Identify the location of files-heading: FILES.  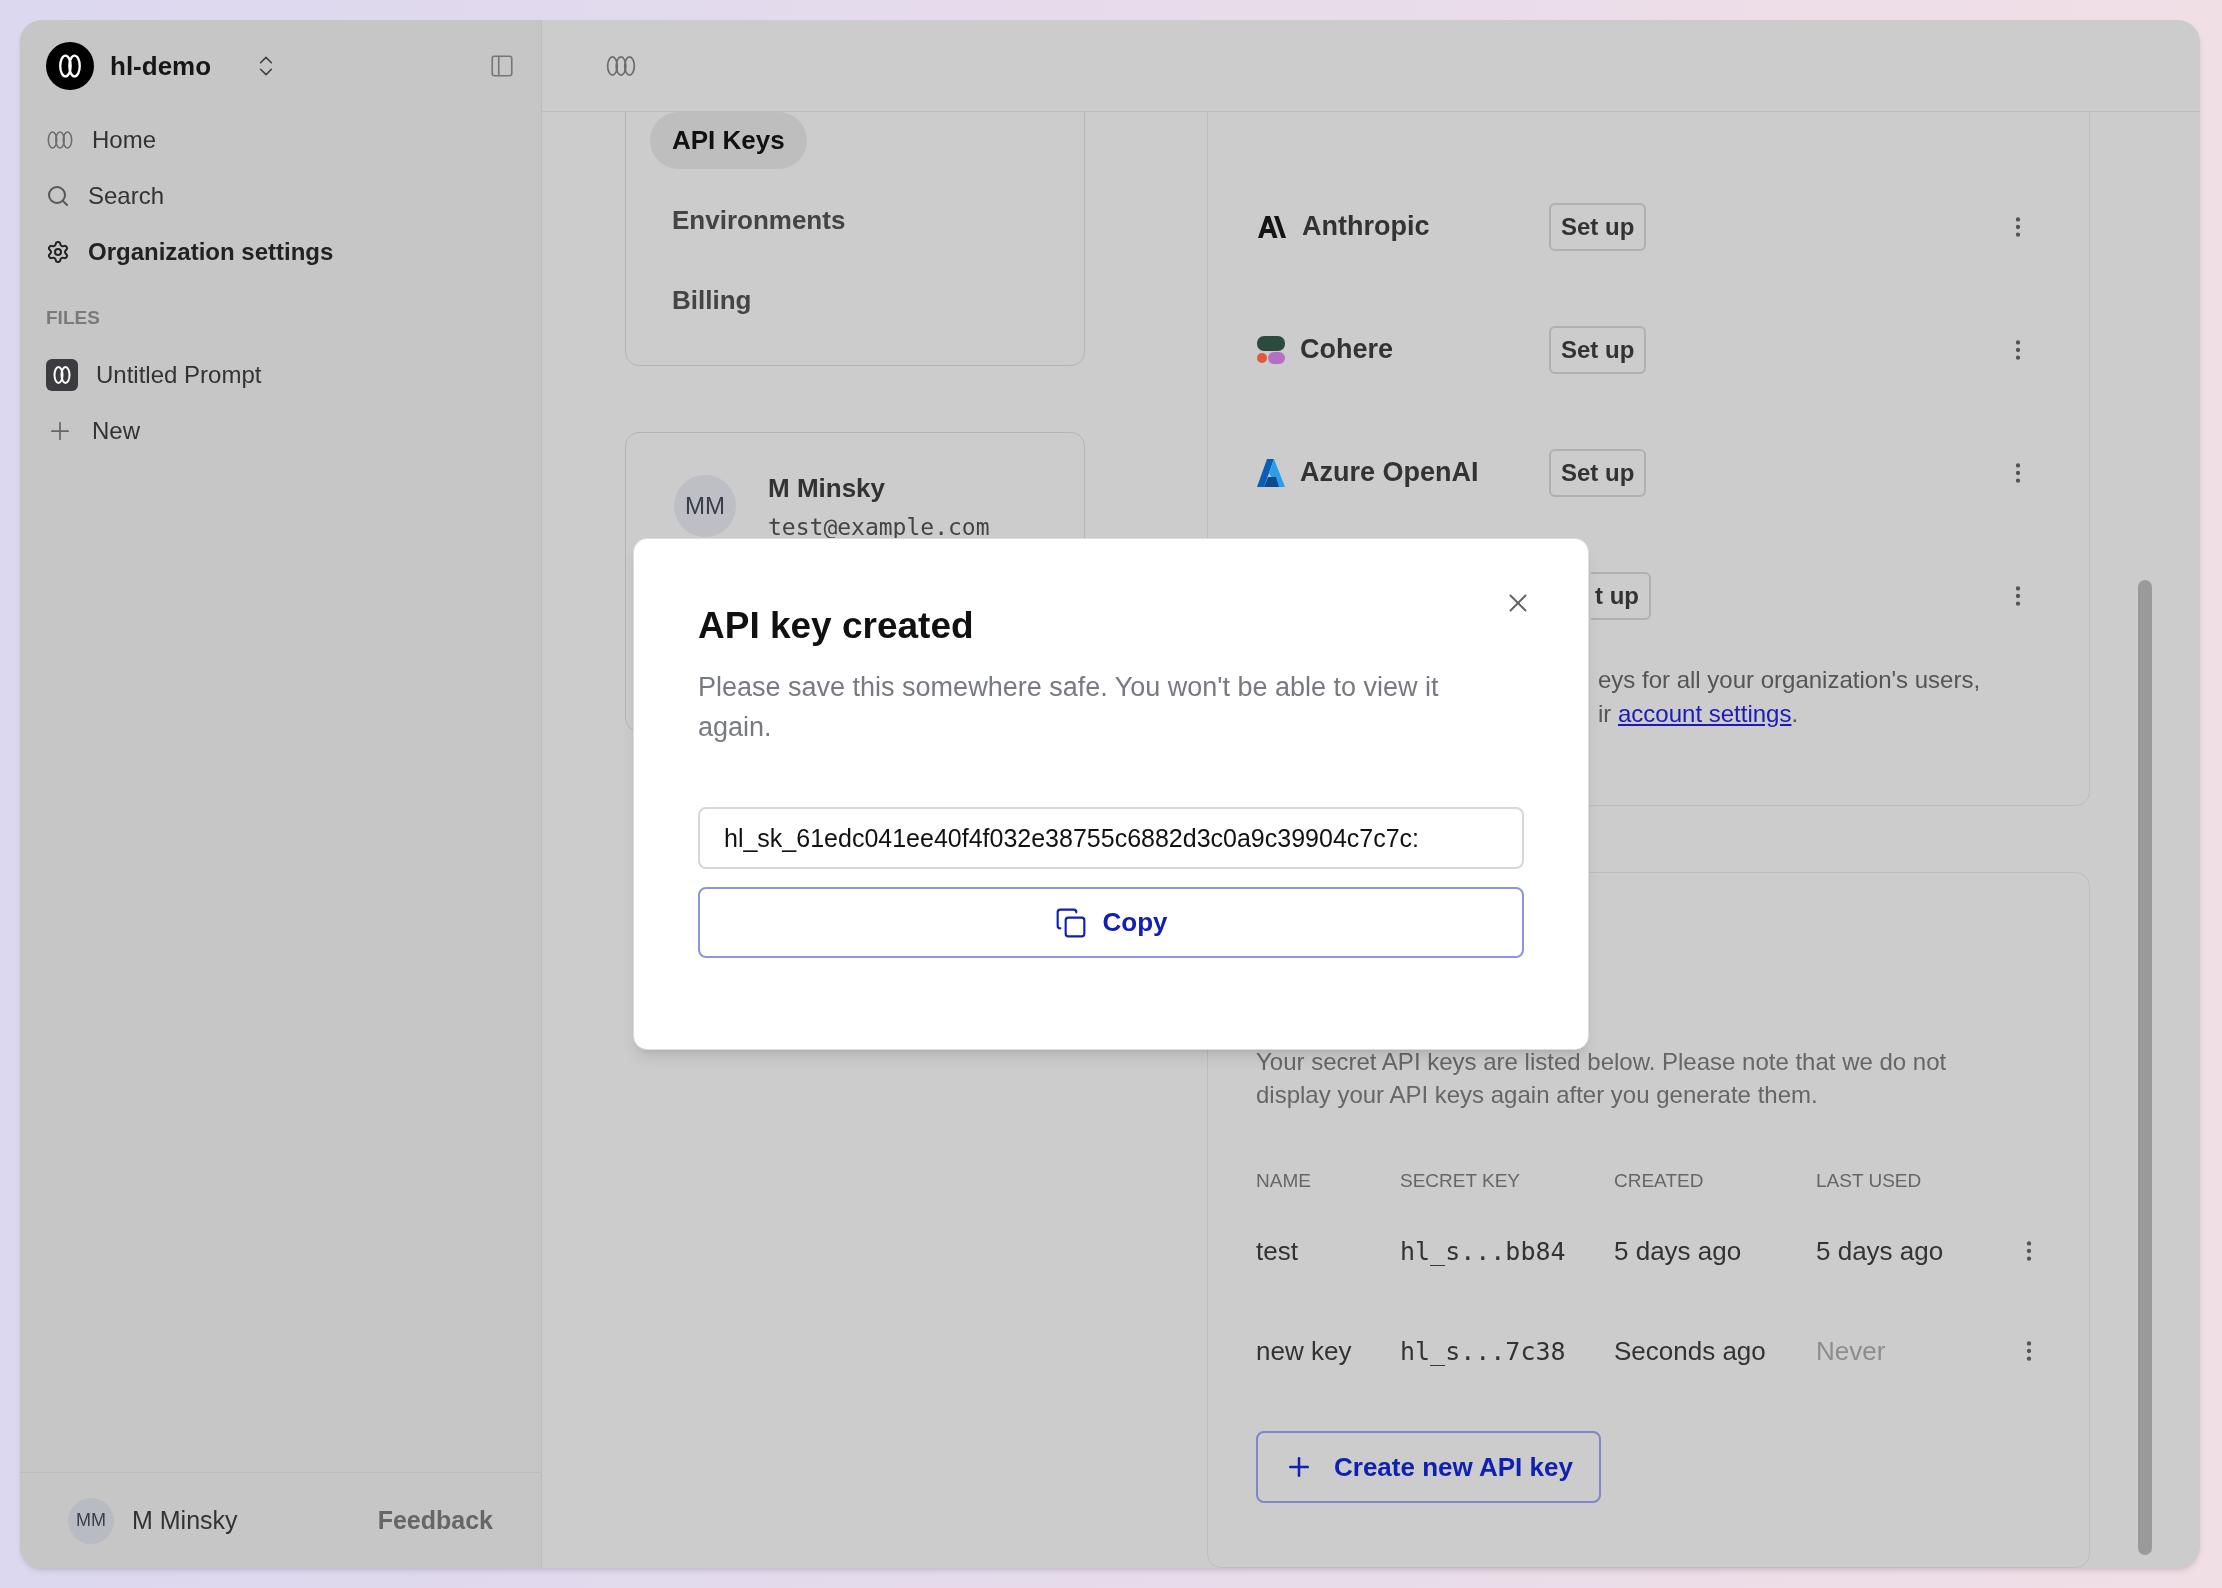
(73, 318).